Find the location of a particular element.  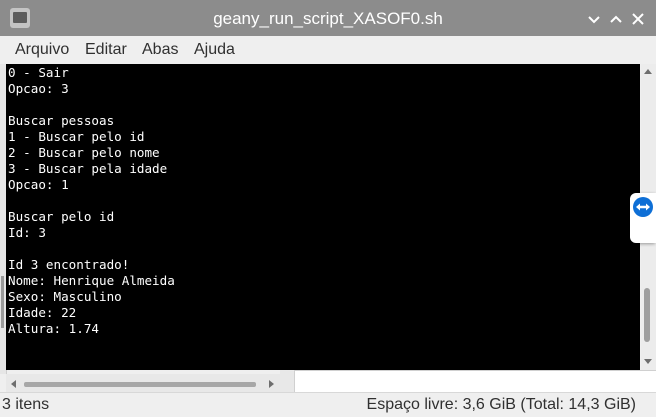

maximize-button is located at coordinates (616, 19).